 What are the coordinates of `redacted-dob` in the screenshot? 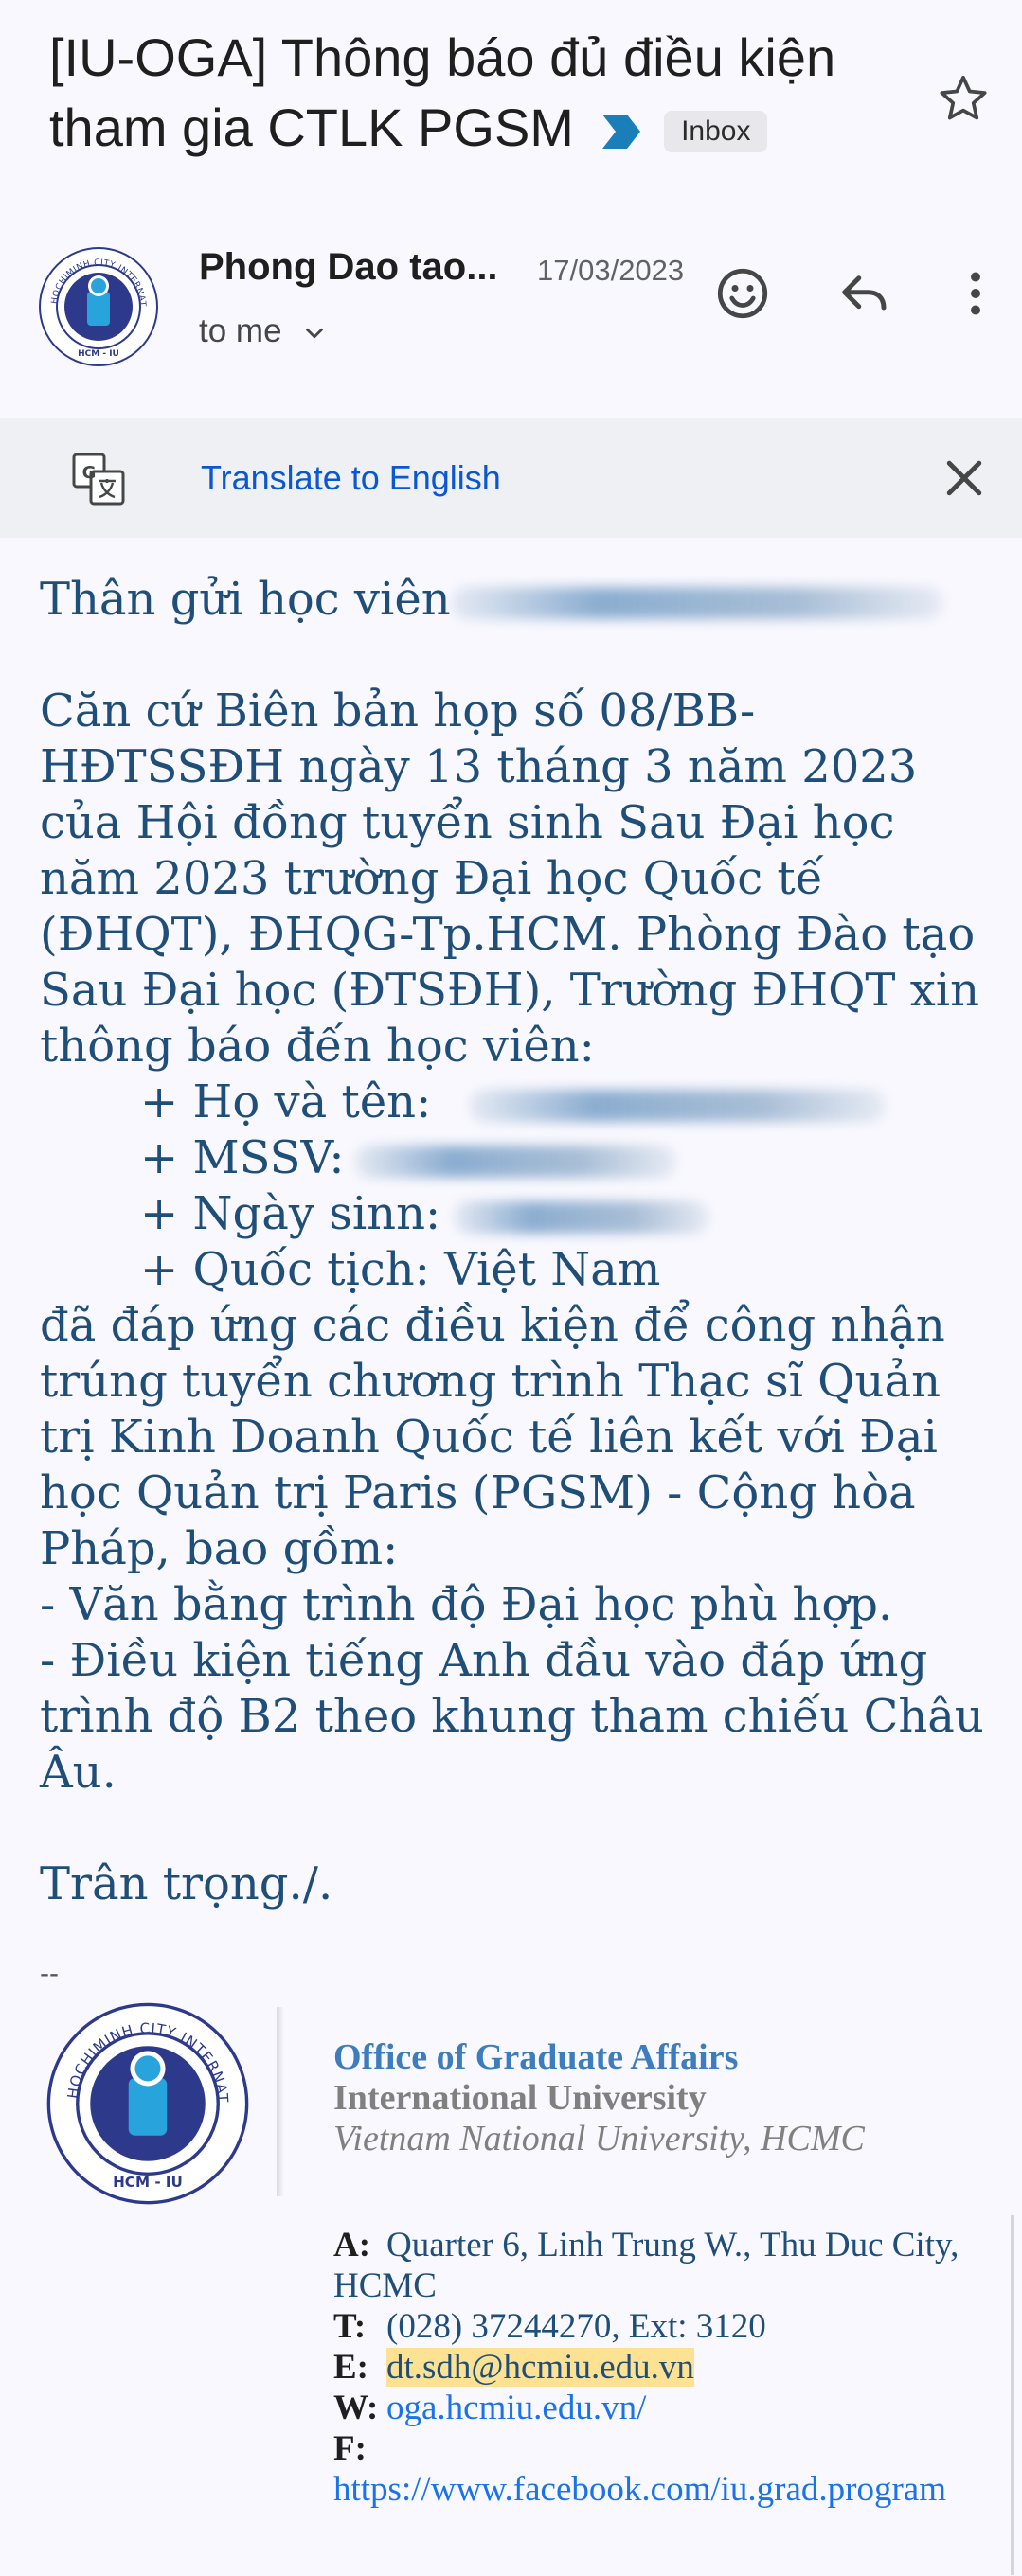 It's located at (582, 1217).